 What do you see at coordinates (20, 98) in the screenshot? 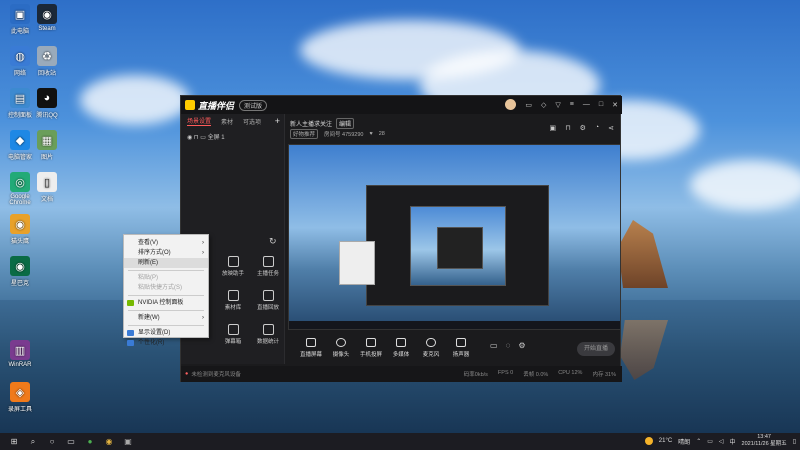
I see `control-panel-icon: ▤` at bounding box center [20, 98].